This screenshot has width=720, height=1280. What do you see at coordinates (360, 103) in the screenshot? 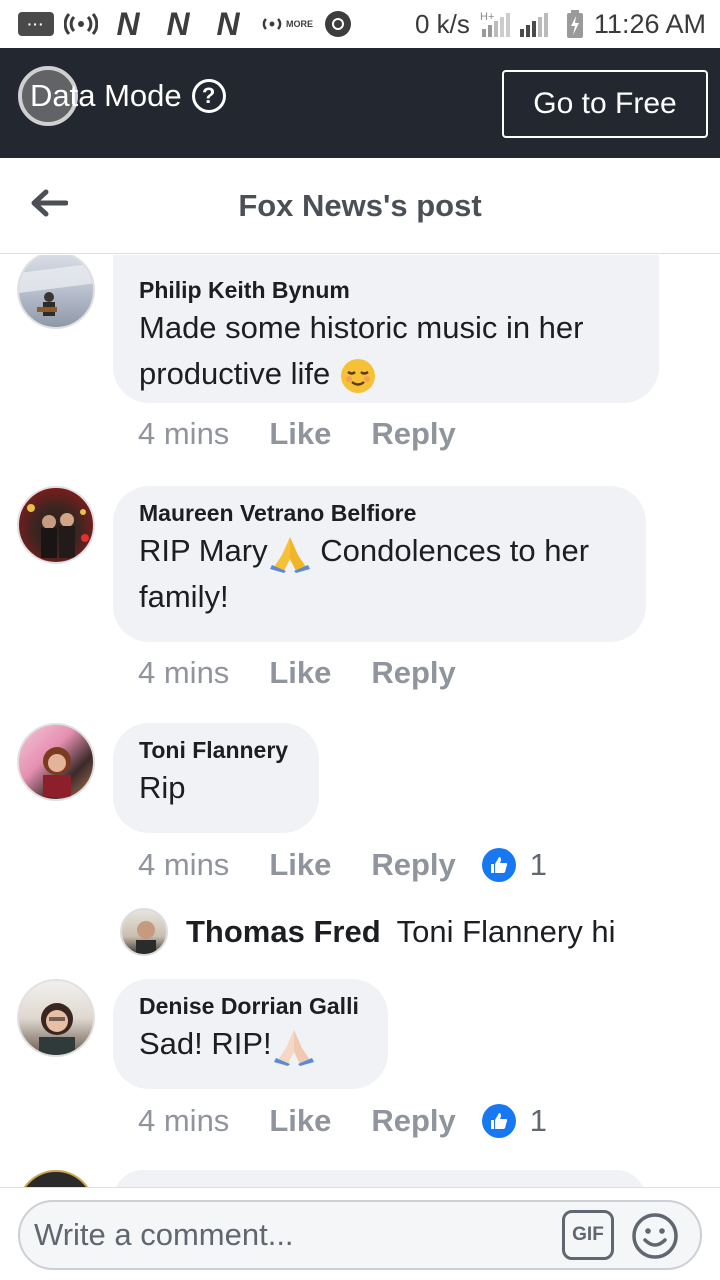
I see `data-mode-bar: Data Mode ? Go to Free` at bounding box center [360, 103].